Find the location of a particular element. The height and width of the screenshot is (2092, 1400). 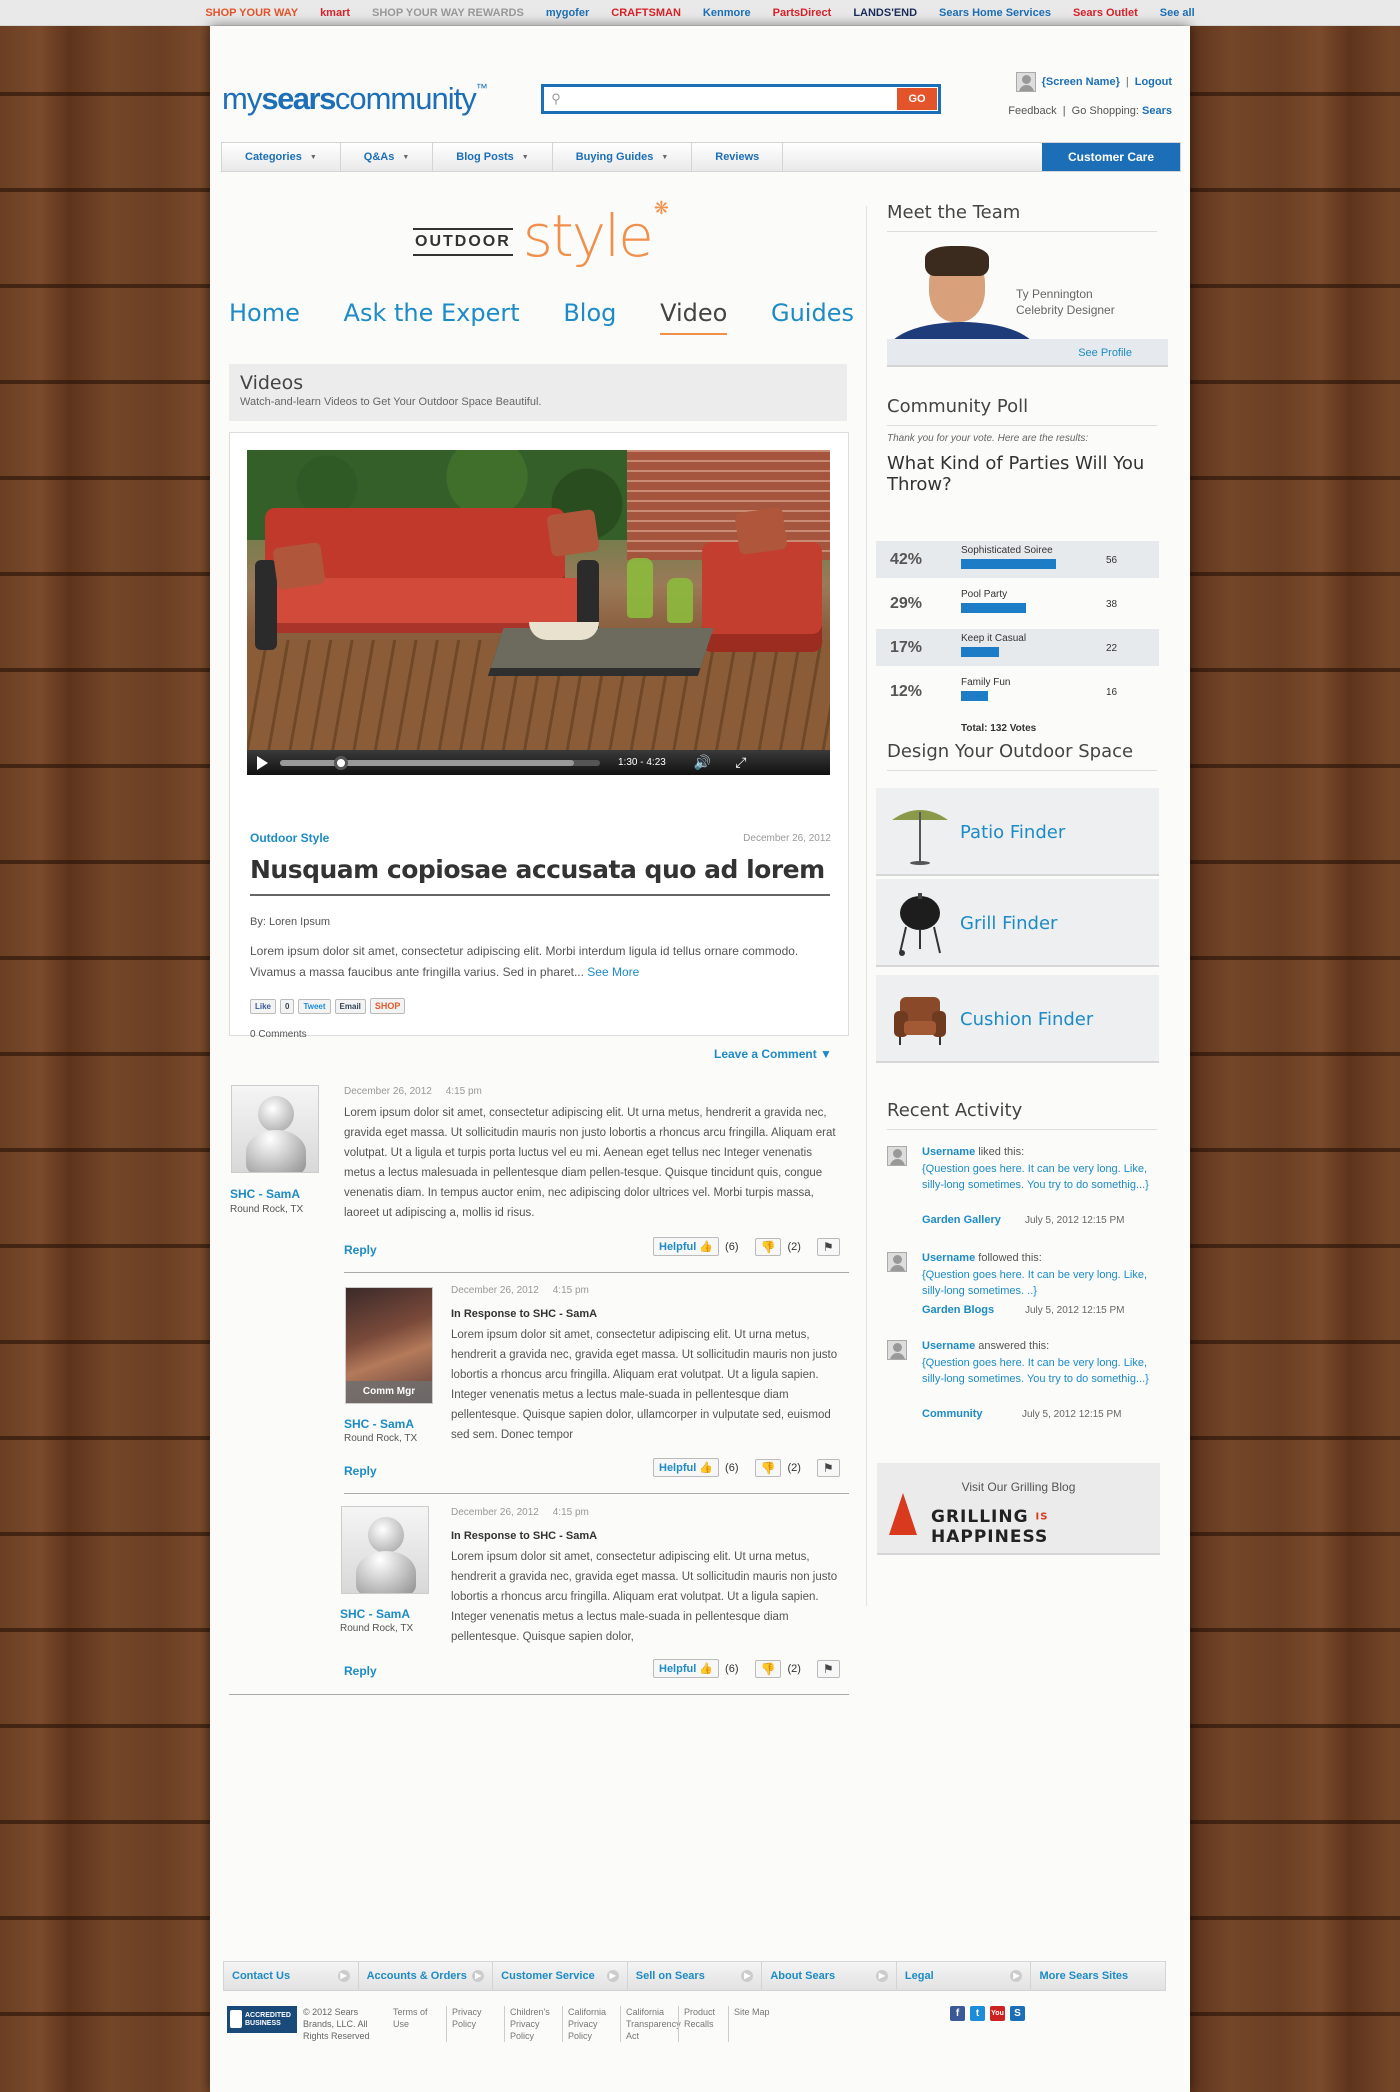

video-scrubber-handle is located at coordinates (341, 762).